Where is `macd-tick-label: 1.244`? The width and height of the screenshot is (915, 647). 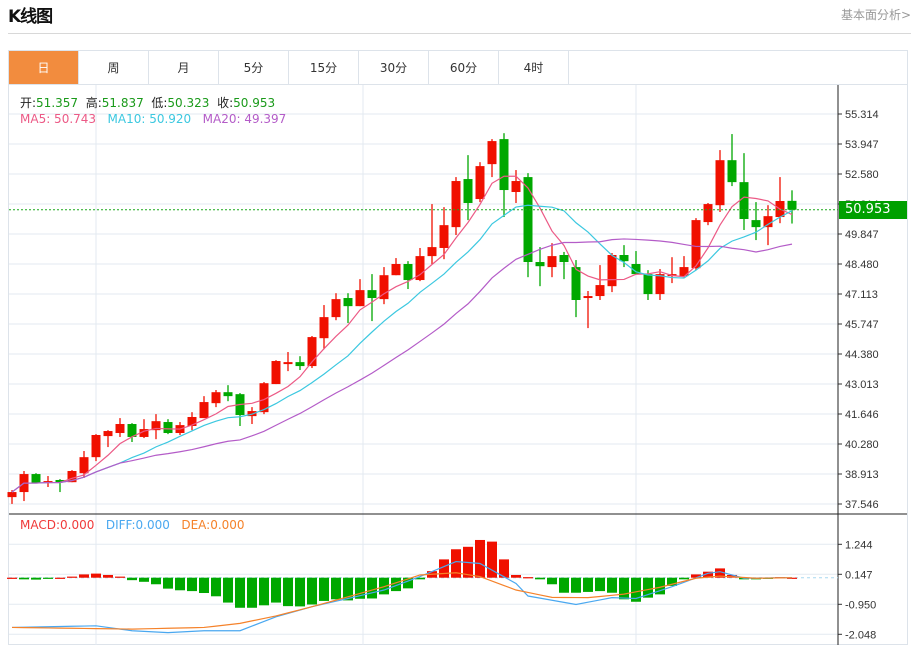
macd-tick-label: 1.244 is located at coordinates (859, 545).